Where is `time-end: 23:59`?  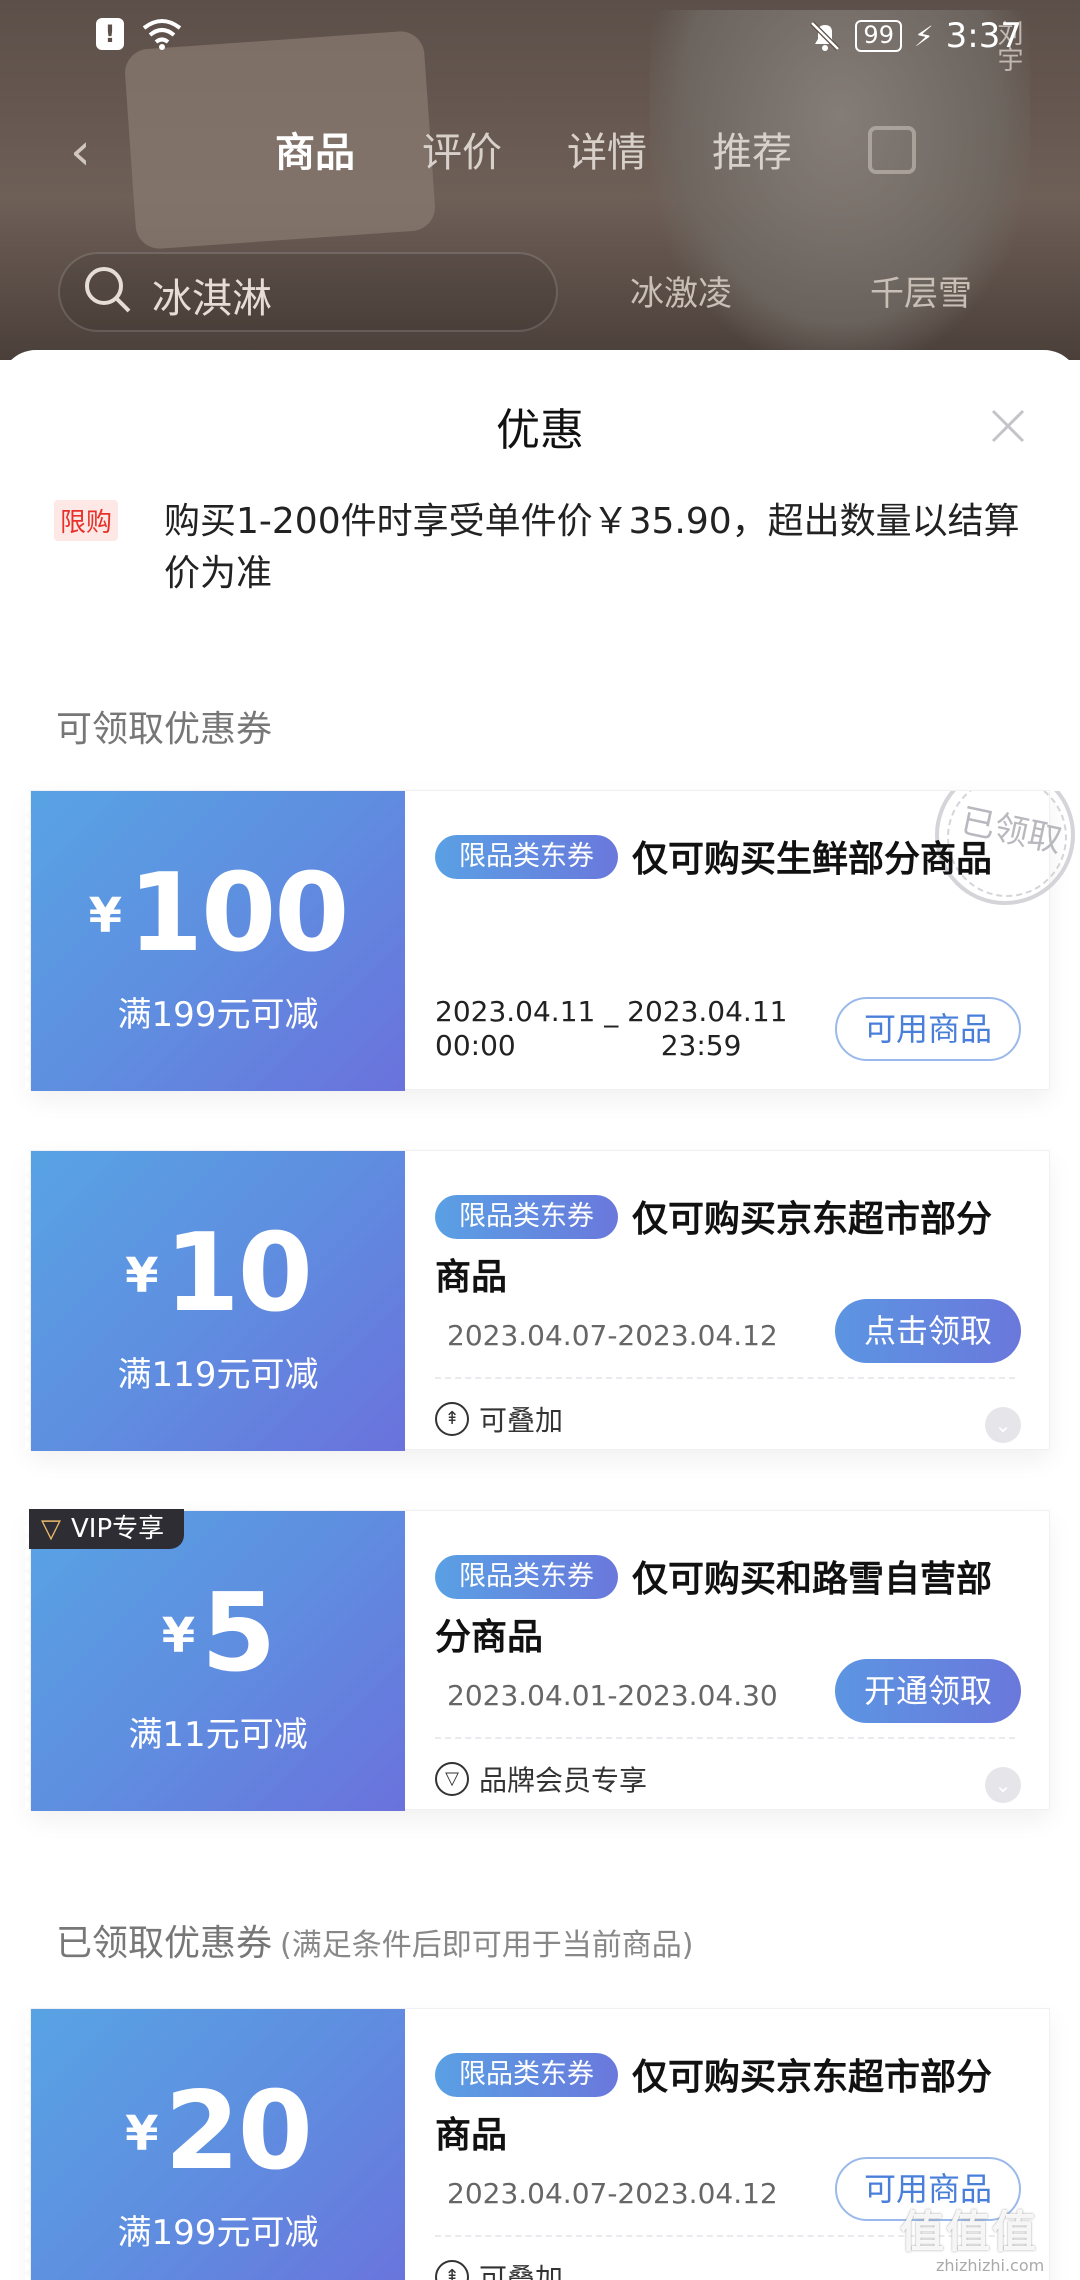
time-end: 23:59 is located at coordinates (701, 1045).